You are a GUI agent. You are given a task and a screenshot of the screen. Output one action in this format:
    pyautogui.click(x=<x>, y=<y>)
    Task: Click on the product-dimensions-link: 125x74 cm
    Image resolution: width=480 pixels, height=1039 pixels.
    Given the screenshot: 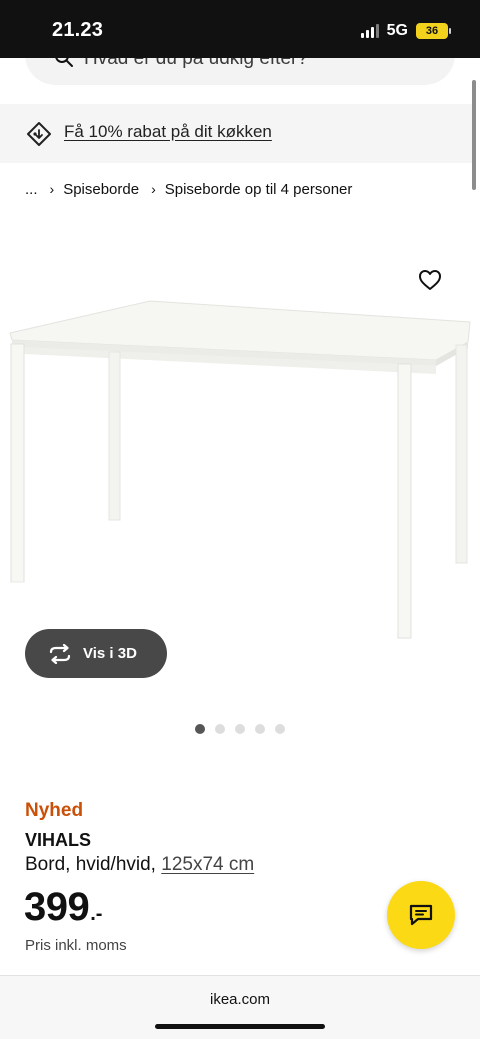 What is the action you would take?
    pyautogui.click(x=207, y=864)
    